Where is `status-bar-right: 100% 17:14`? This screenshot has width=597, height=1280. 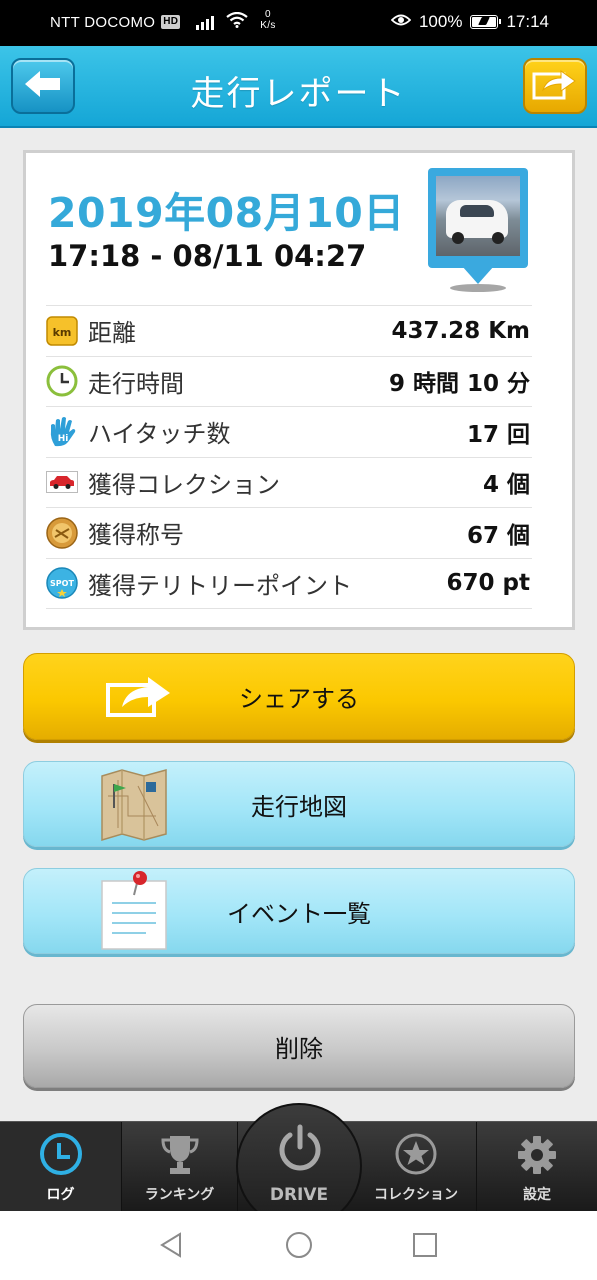
status-bar-right: 100% 17:14 is located at coordinates (469, 22).